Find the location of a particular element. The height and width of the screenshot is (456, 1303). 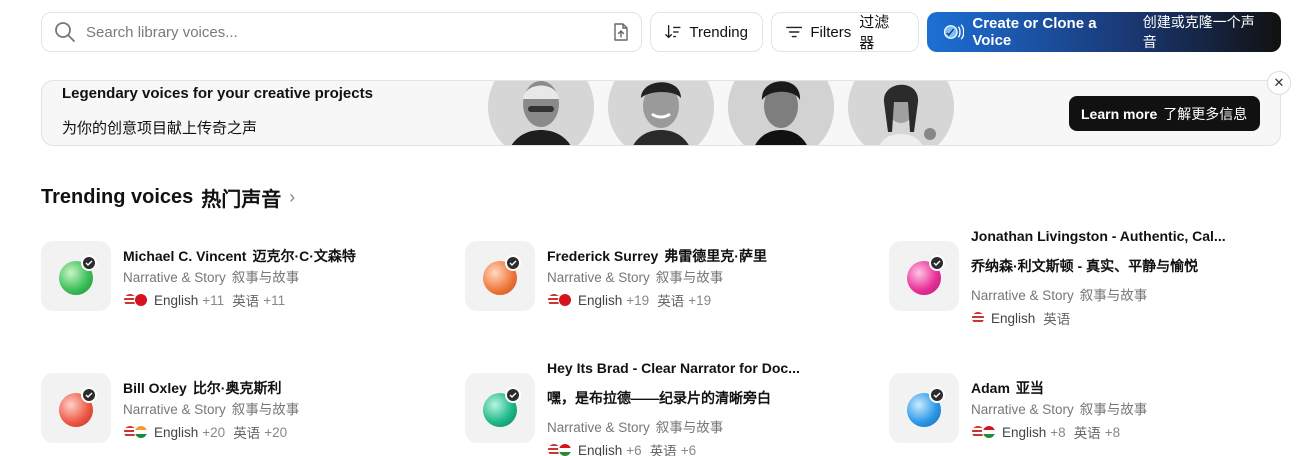

voice-languages: English +19 英语 +19 is located at coordinates (629, 300).